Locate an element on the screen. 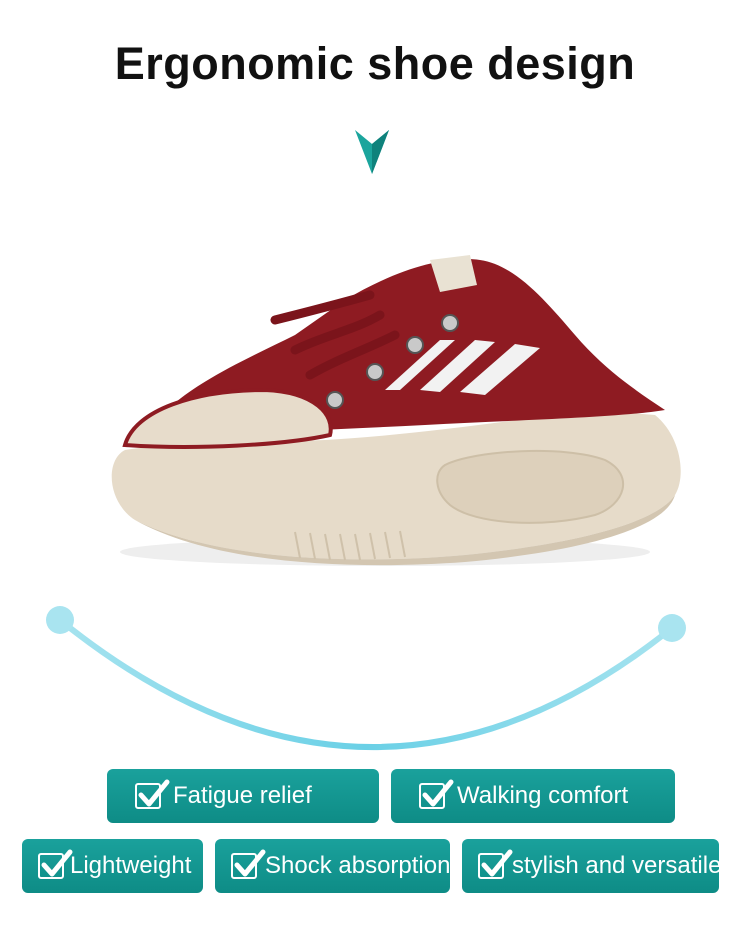 The height and width of the screenshot is (929, 750). curve-graphic is located at coordinates (366, 678).